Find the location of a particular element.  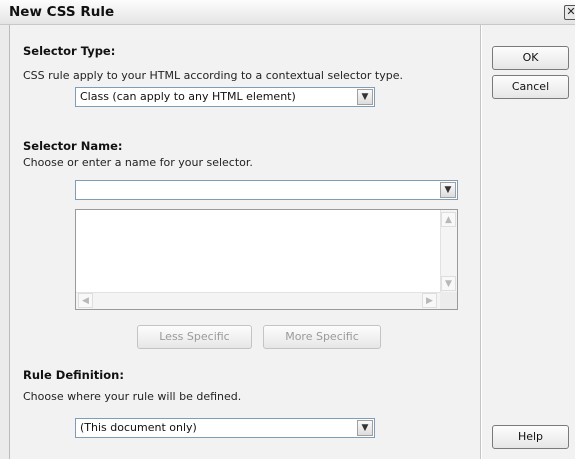

less-specific-button: Less Specific is located at coordinates (194, 337).